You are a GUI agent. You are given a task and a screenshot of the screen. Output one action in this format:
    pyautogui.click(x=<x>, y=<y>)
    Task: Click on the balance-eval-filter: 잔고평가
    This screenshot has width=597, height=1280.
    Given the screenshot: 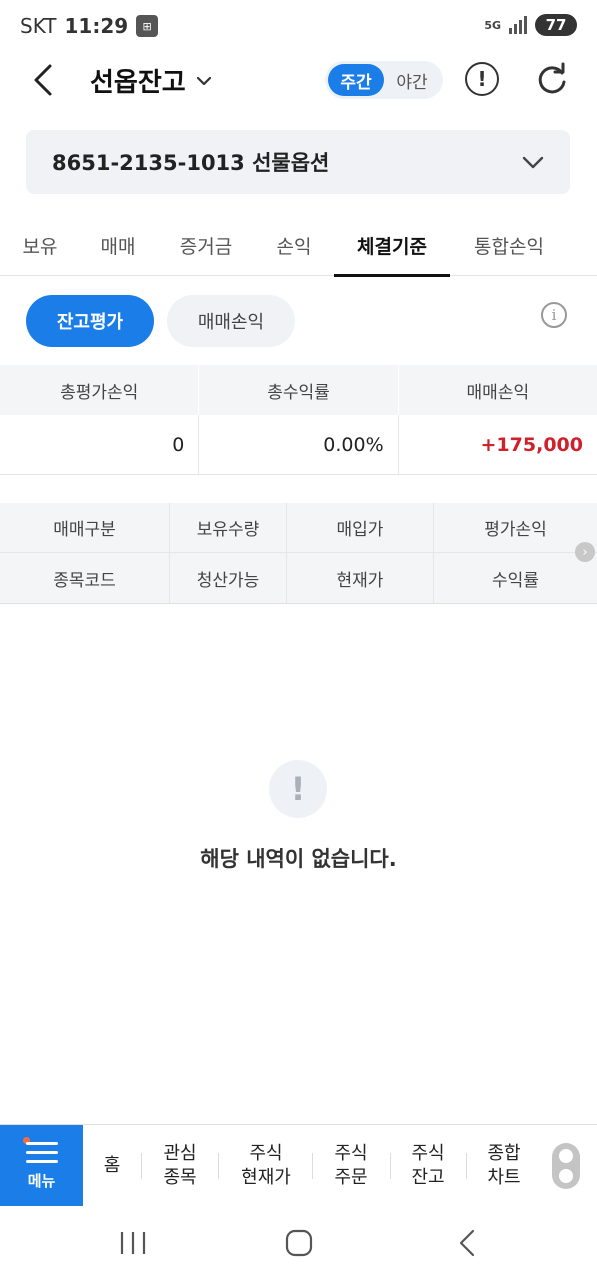 What is the action you would take?
    pyautogui.click(x=90, y=321)
    